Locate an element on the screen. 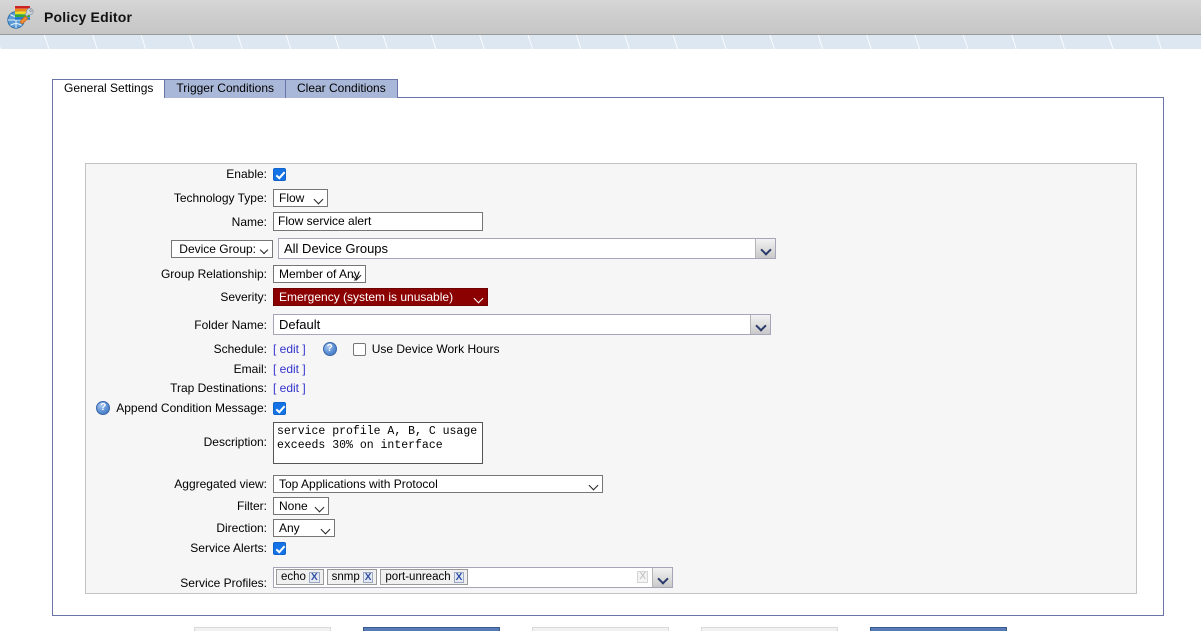  service-profiles-field: echo X snmp X port-unreach X X is located at coordinates (463, 577).